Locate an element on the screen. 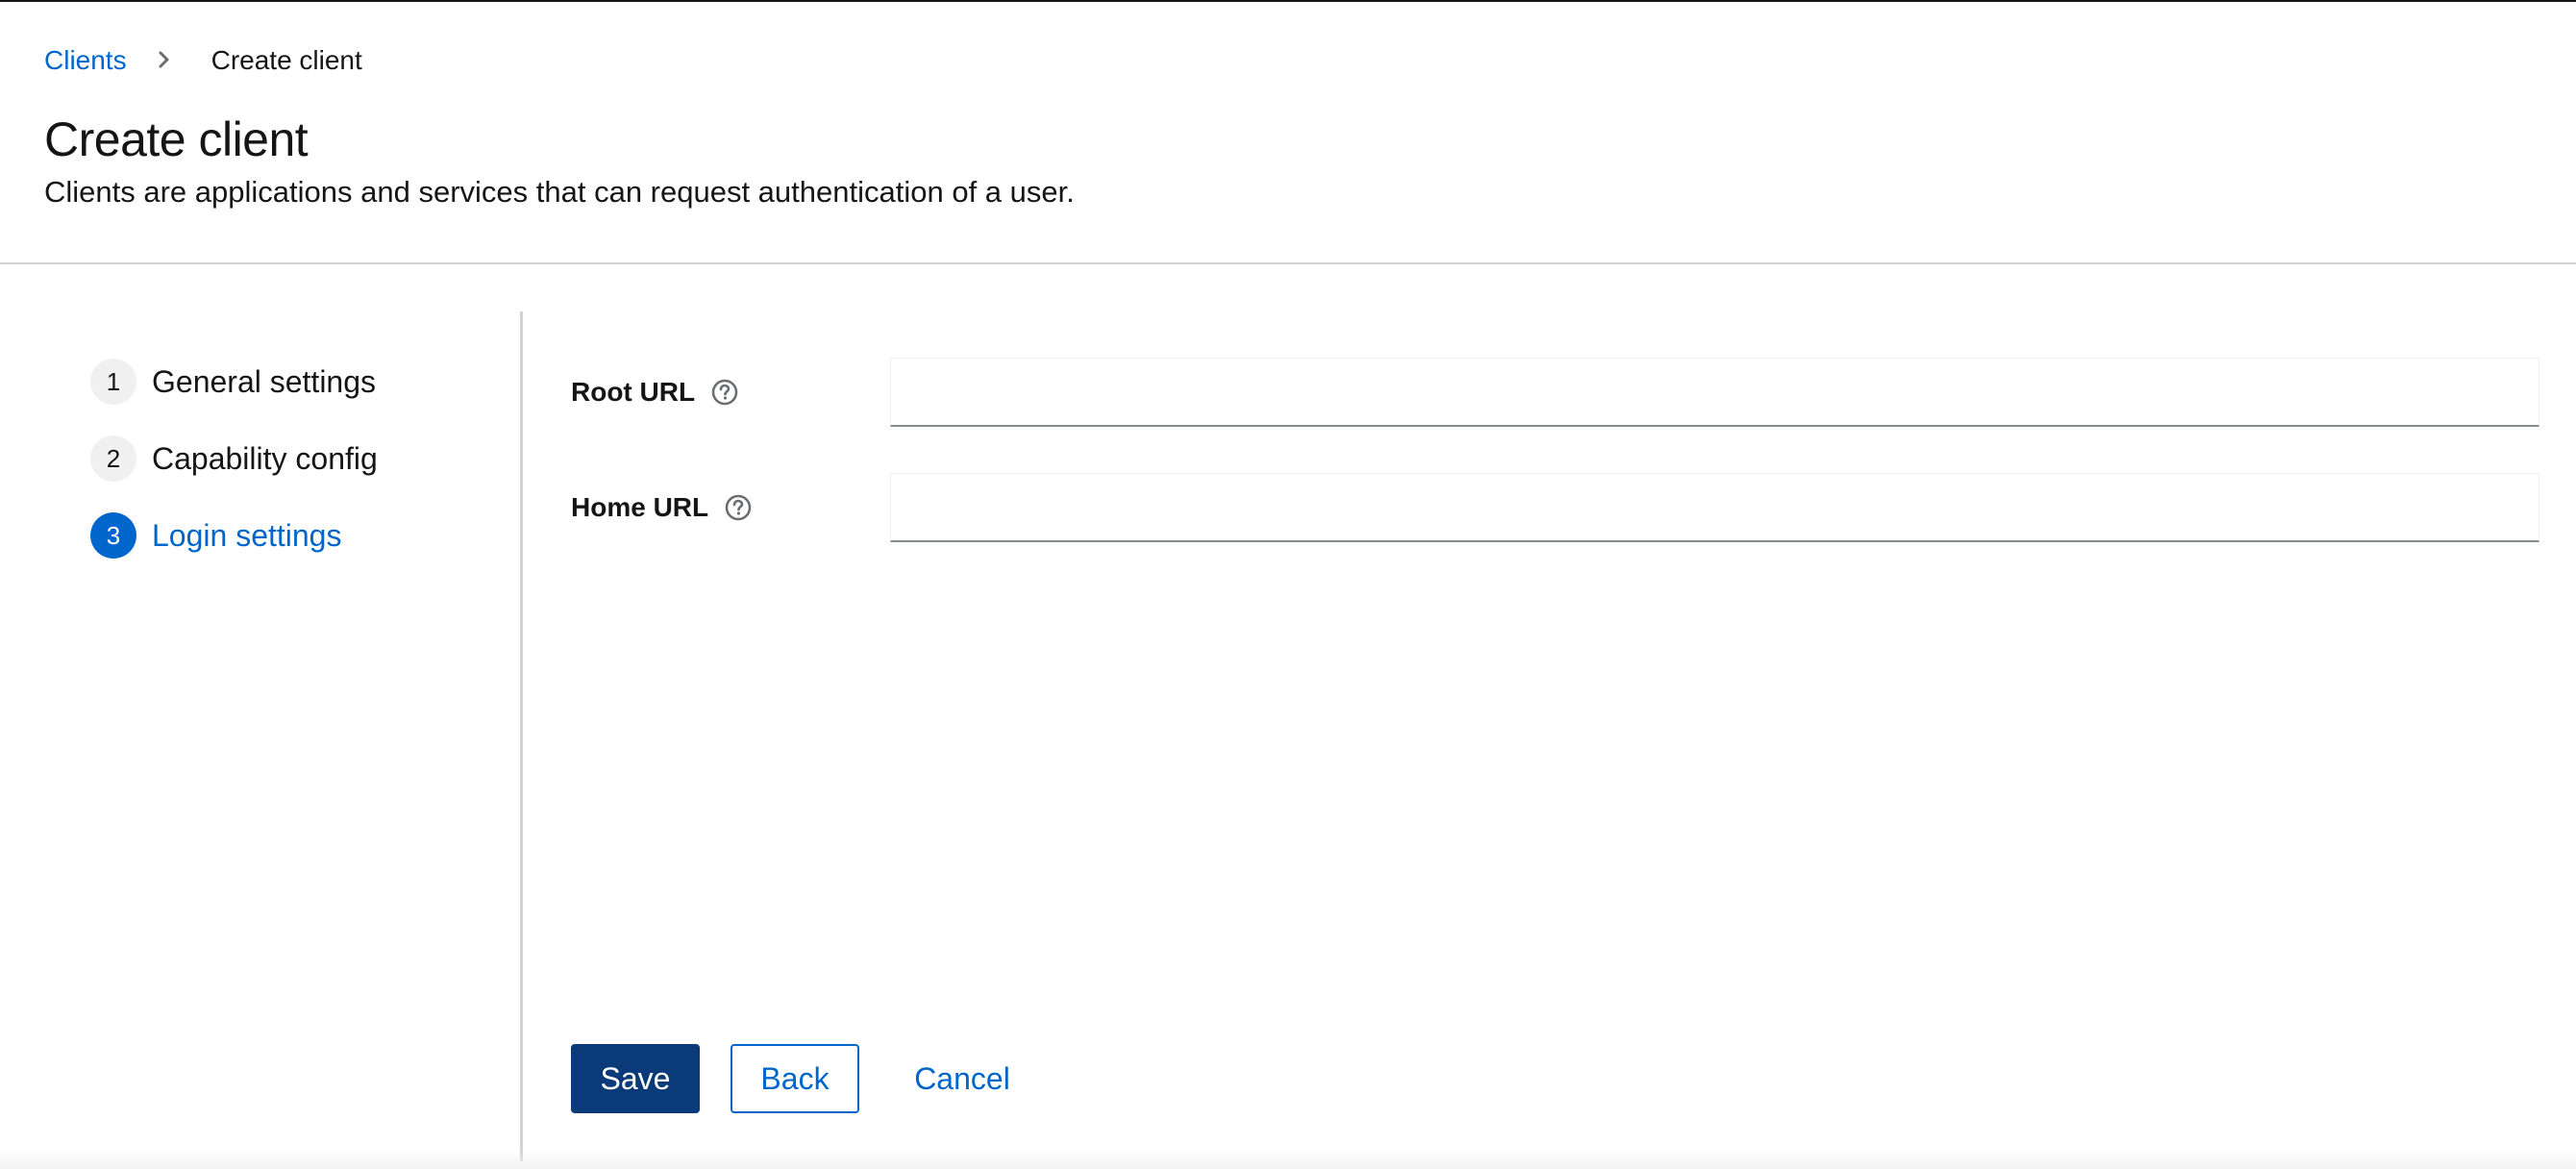  home-url-row: Home URL is located at coordinates (1556, 508).